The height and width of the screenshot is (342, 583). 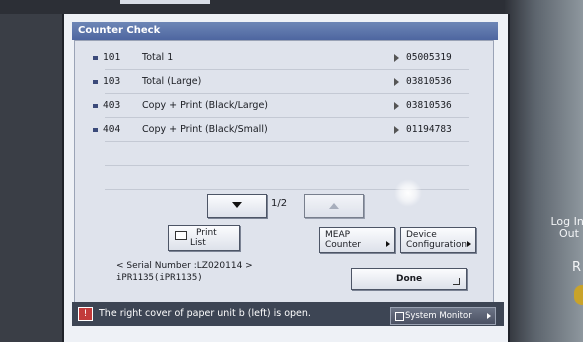 What do you see at coordinates (181, 235) in the screenshot?
I see `printer-icon` at bounding box center [181, 235].